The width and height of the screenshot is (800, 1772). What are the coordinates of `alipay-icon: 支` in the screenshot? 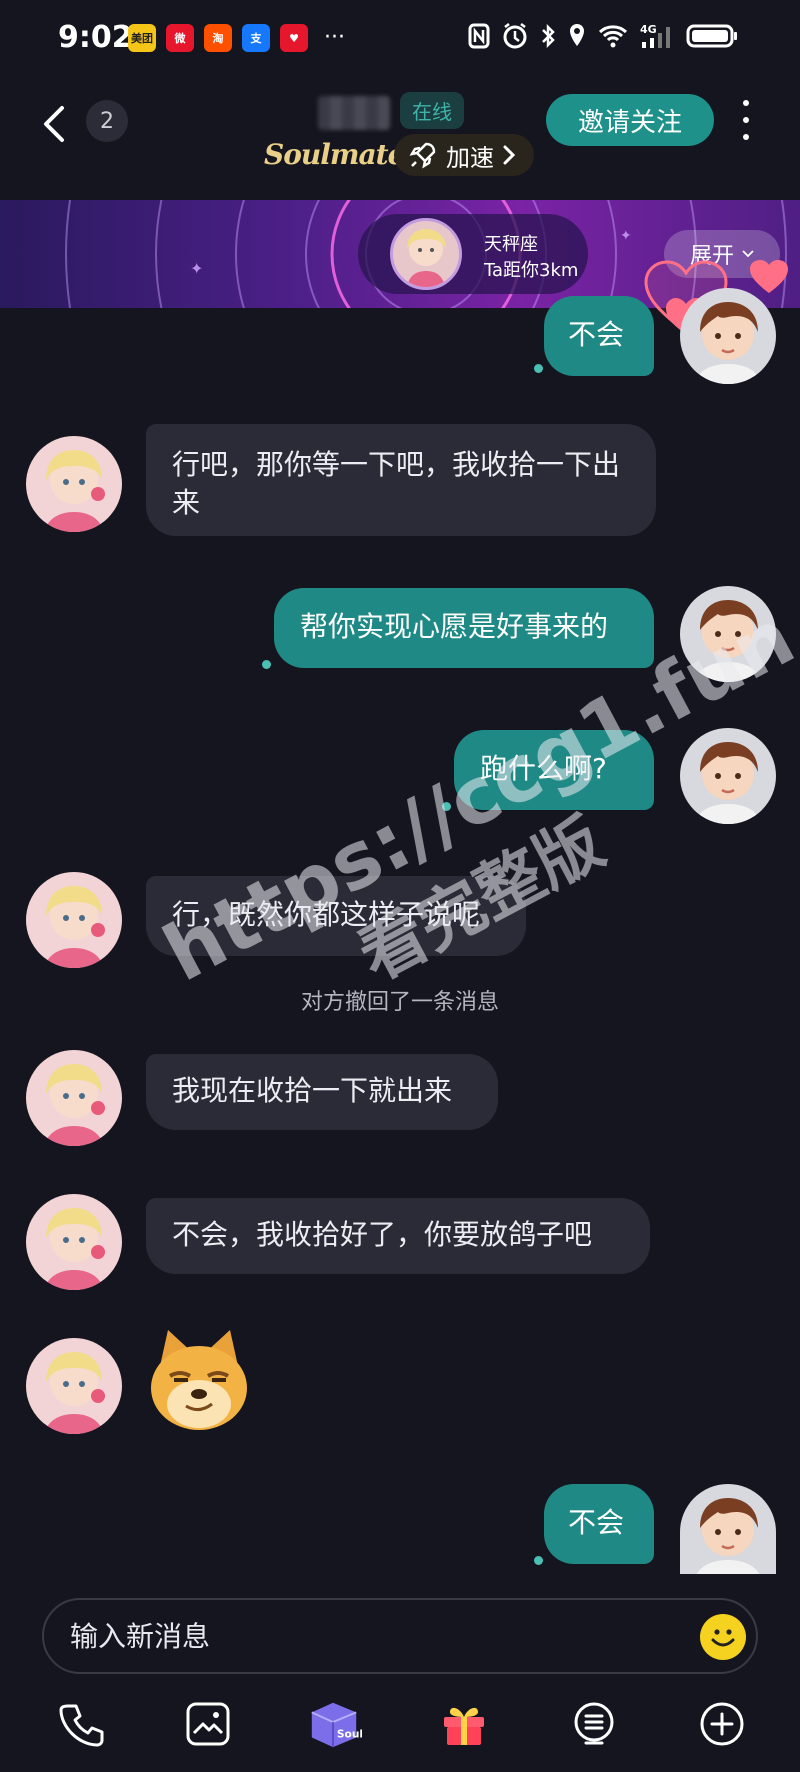 It's located at (256, 38).